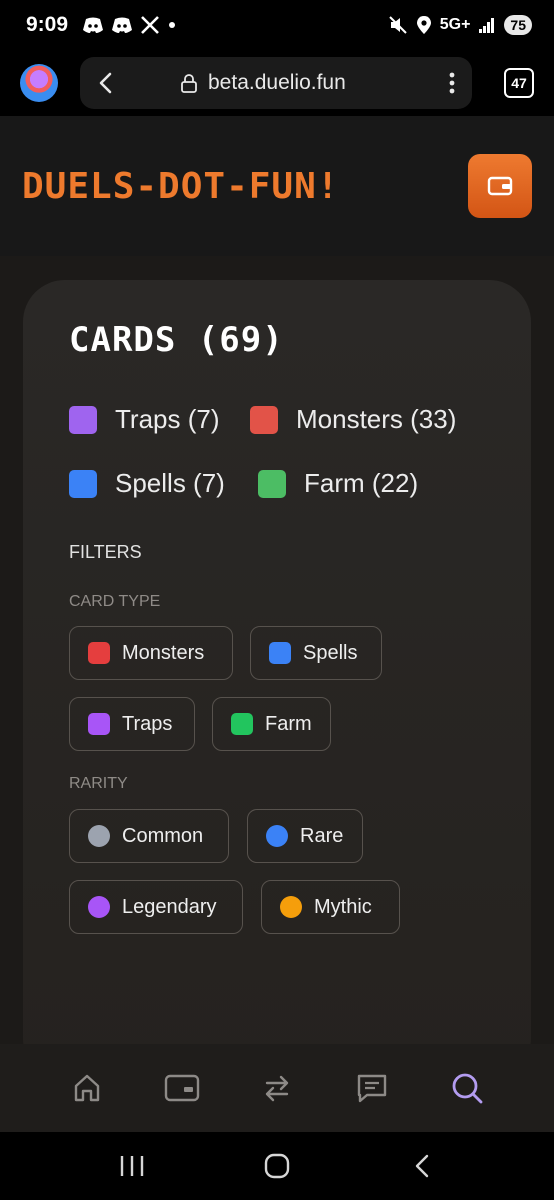 This screenshot has width=554, height=1200. Describe the element at coordinates (423, 25) in the screenshot. I see `location-icon` at that location.